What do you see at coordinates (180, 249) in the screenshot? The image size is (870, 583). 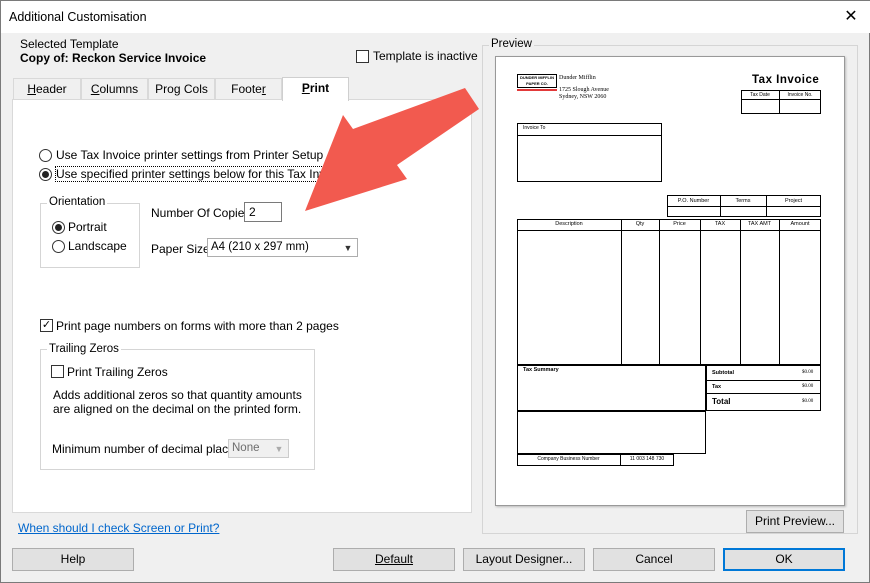 I see `paper-size-label: Paper Size` at bounding box center [180, 249].